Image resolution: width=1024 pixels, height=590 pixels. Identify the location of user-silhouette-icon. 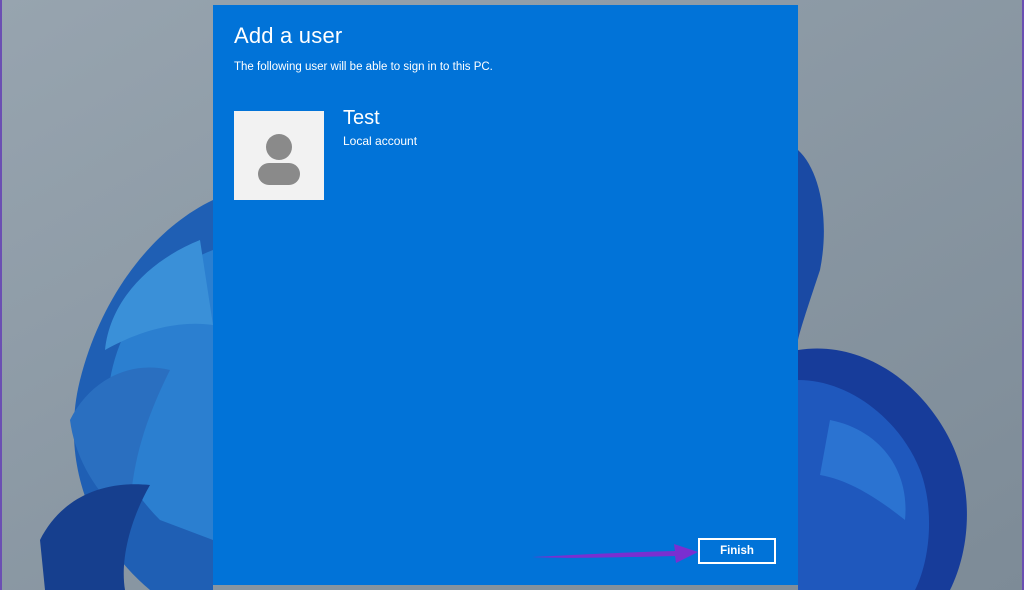
(279, 159).